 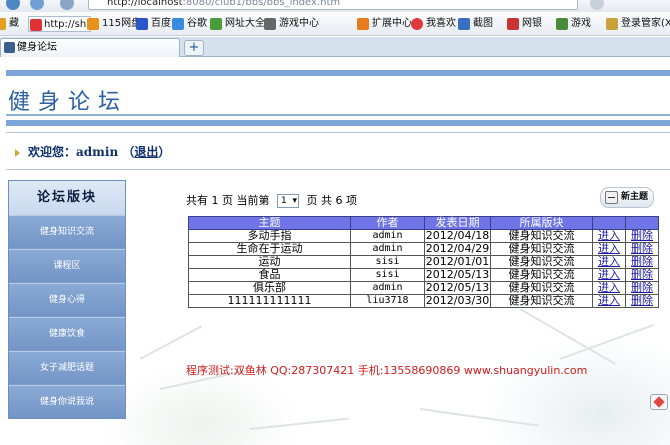 What do you see at coordinates (269, 275) in the screenshot?
I see `topic-title: 食品` at bounding box center [269, 275].